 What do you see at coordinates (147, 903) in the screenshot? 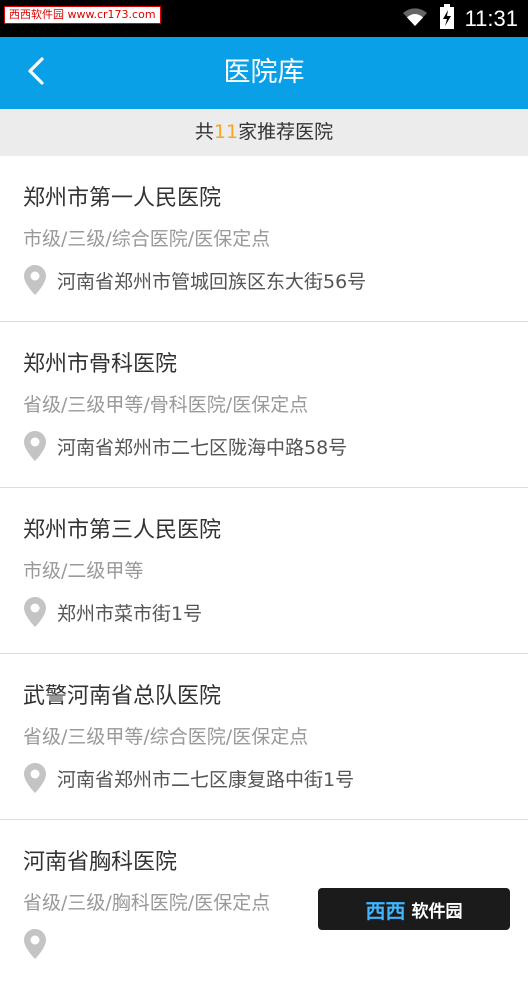
I see `hospital-tags: 省级/三级/胸科医院/医保定点` at bounding box center [147, 903].